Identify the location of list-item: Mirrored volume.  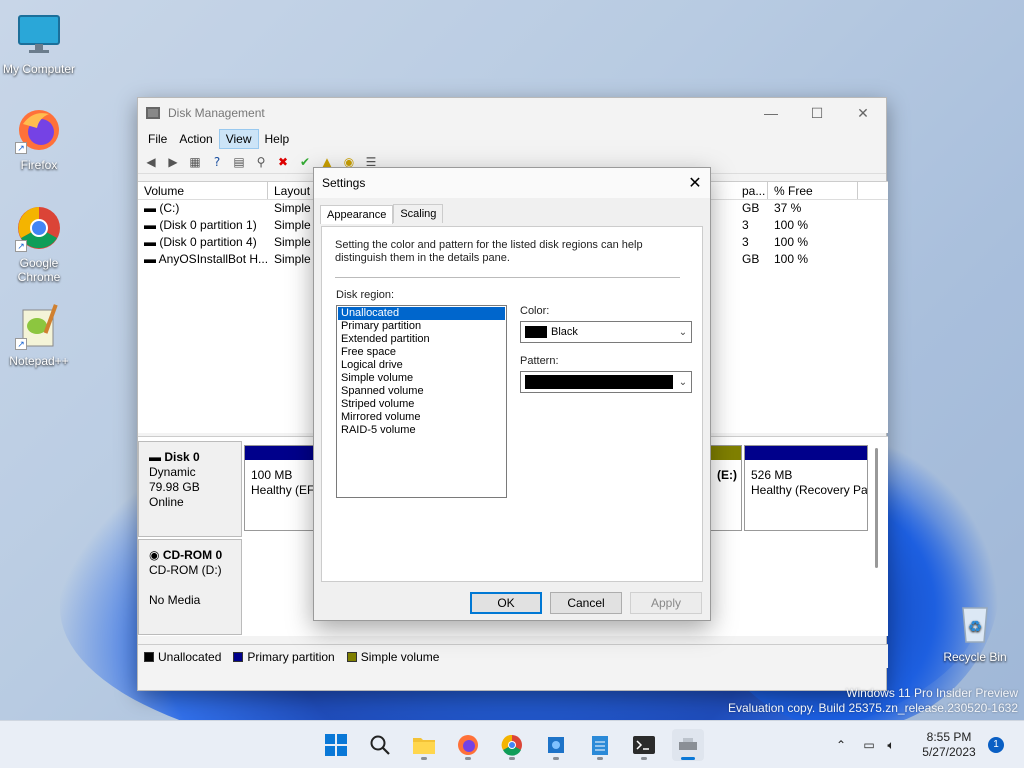
(421, 417).